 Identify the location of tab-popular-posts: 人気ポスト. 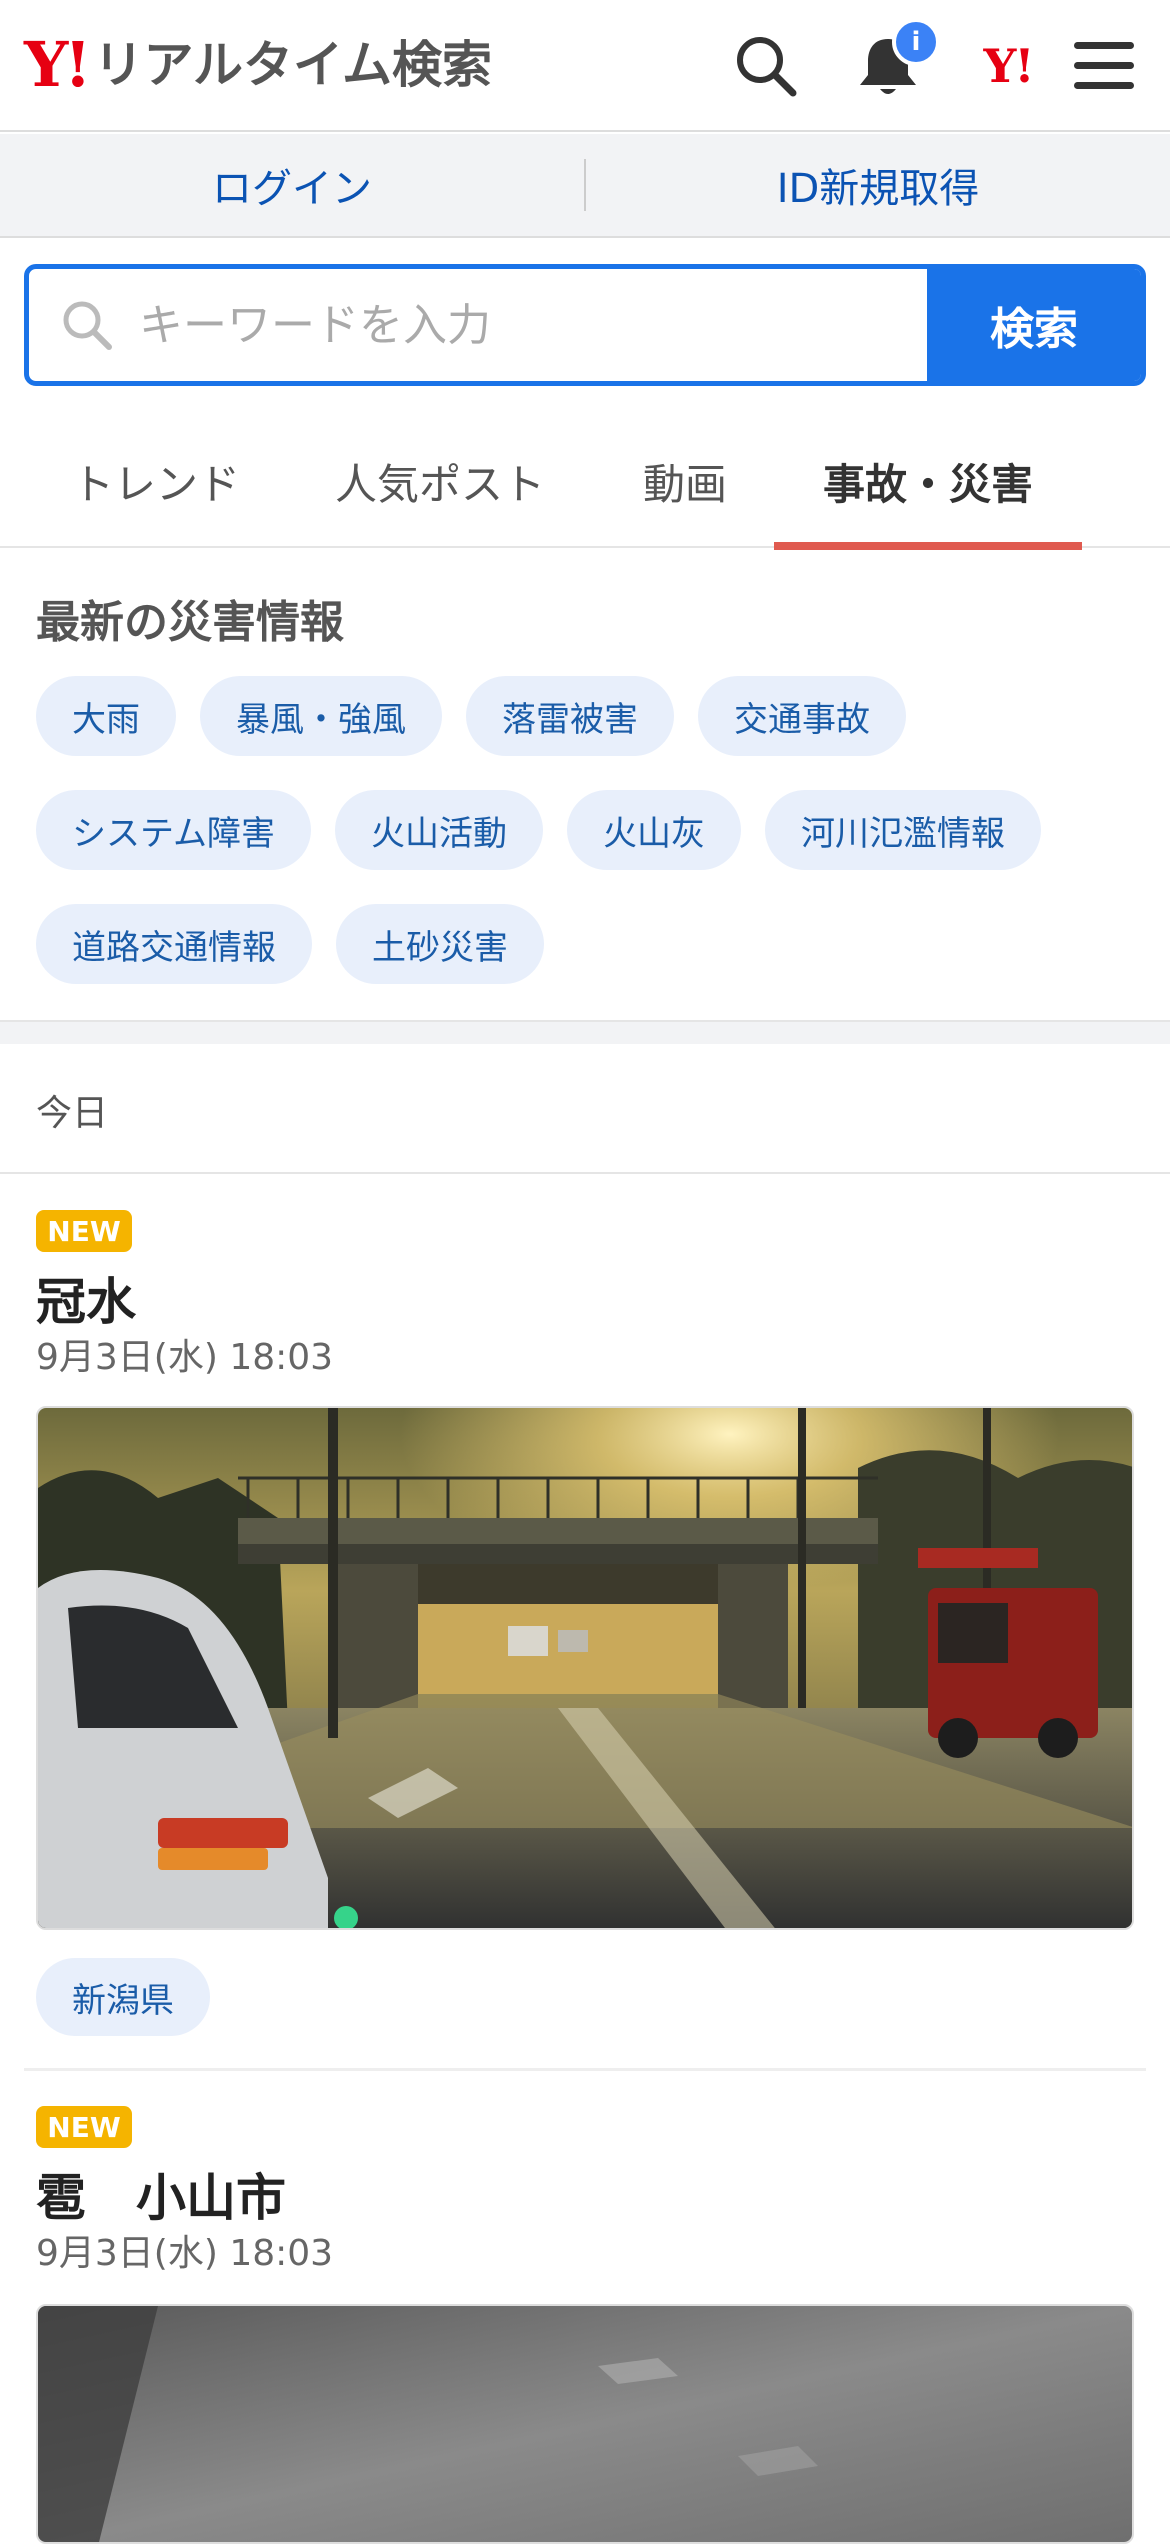
(440, 481).